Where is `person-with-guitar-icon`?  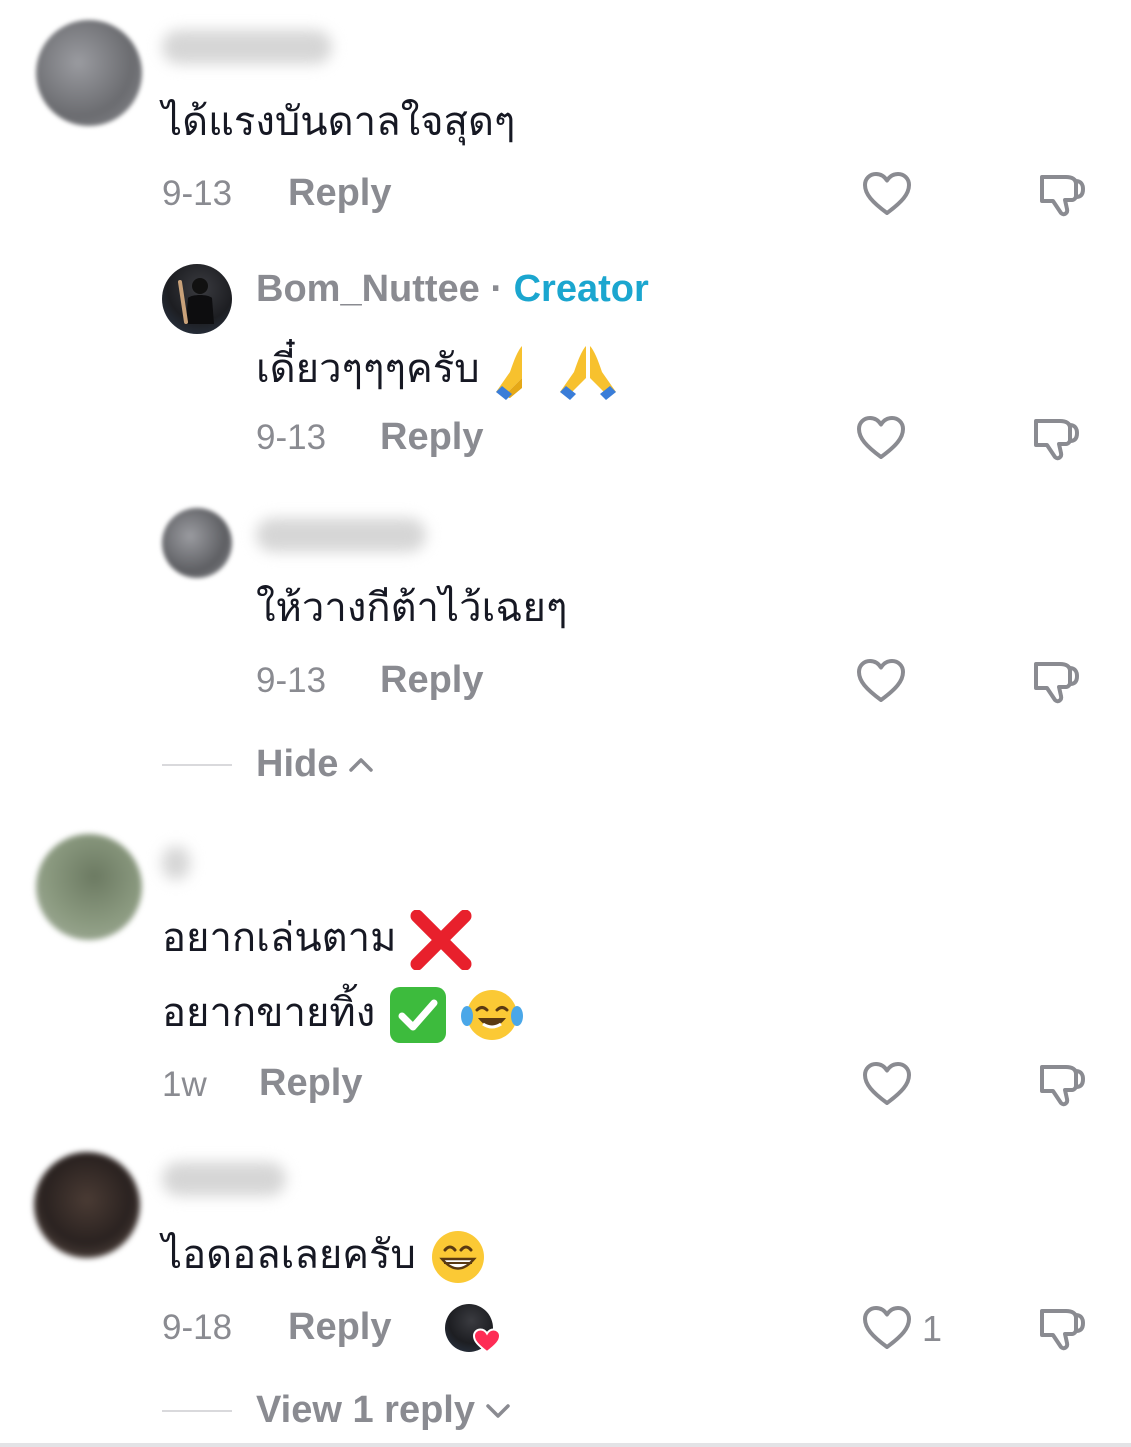 person-with-guitar-icon is located at coordinates (196, 301).